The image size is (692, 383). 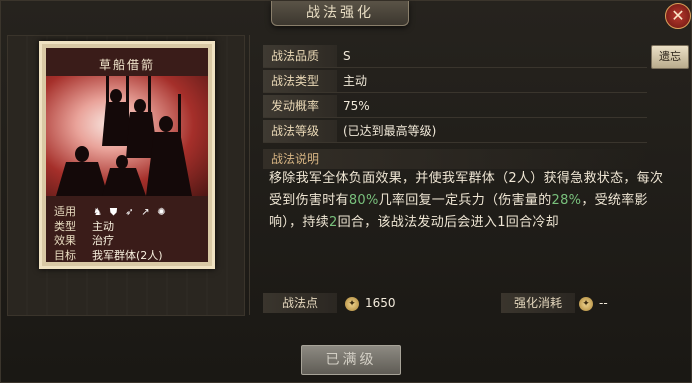 What do you see at coordinates (126, 65) in the screenshot?
I see `card-skill-name: 草船借箭` at bounding box center [126, 65].